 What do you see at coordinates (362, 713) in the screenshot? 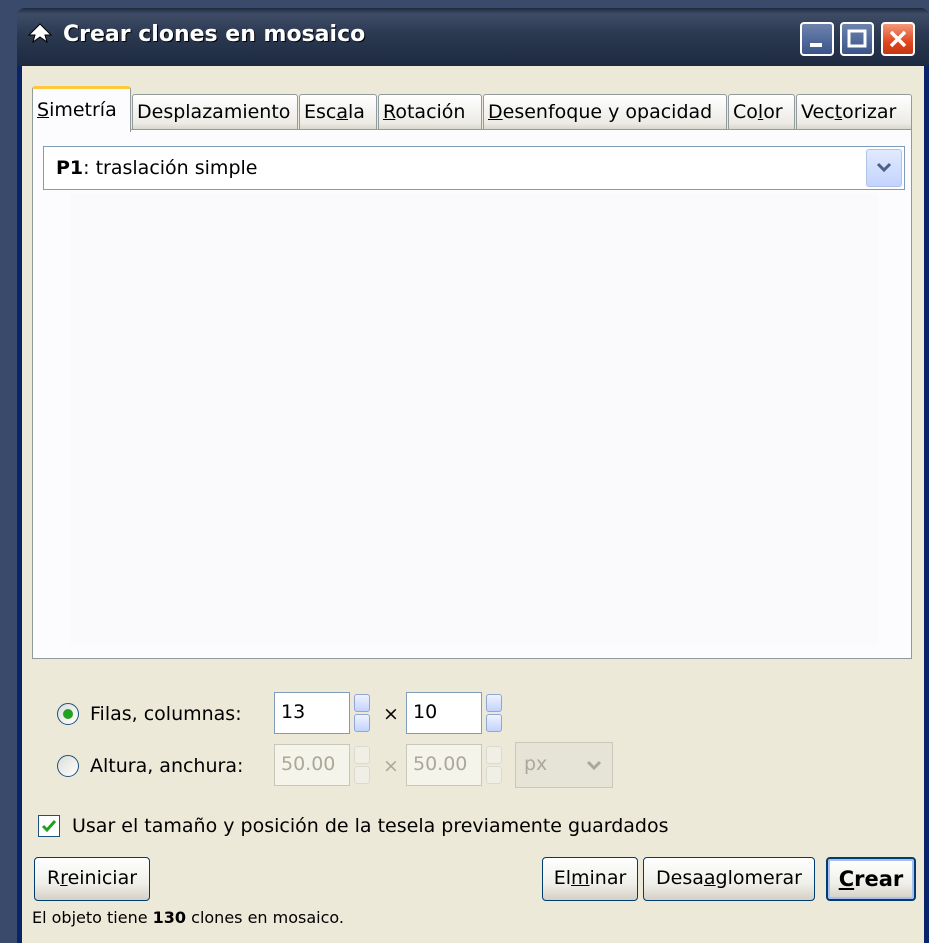
I see `rows-spinner` at bounding box center [362, 713].